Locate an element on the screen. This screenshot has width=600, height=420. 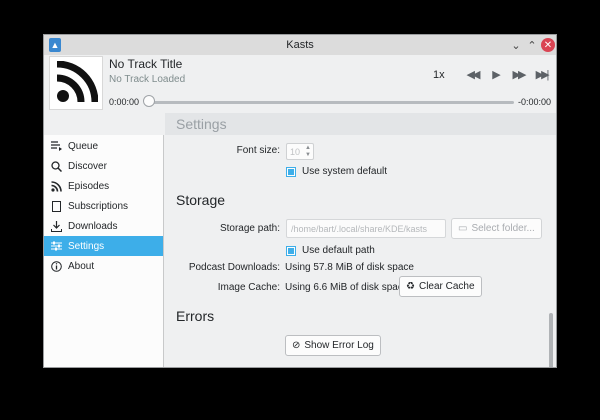
maximize-button: ⌃ is located at coordinates (532, 45).